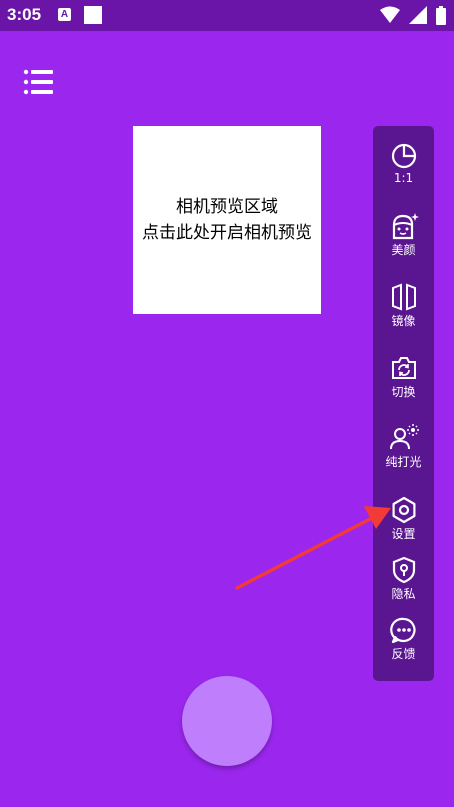  What do you see at coordinates (403, 403) in the screenshot?
I see `side-toolbar: 1:1 美颜 镜像 切换 纯打光 设置 隐私 反馈` at bounding box center [403, 403].